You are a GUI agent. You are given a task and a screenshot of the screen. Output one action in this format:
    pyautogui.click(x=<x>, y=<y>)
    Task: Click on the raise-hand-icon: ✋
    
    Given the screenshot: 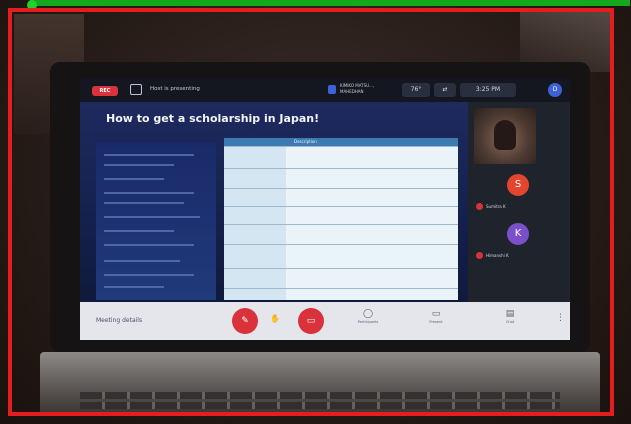 What is the action you would take?
    pyautogui.click(x=275, y=318)
    